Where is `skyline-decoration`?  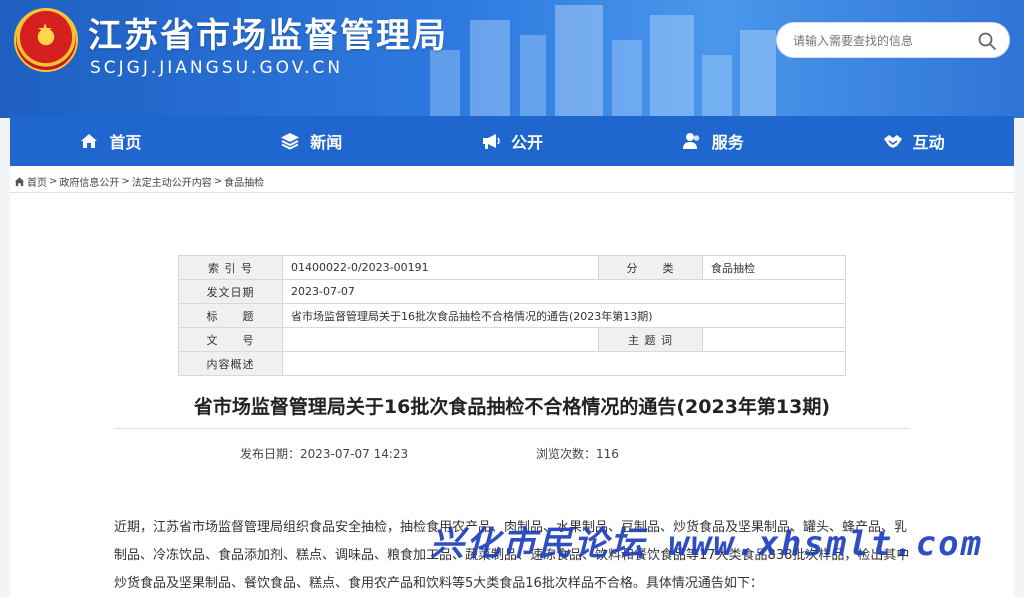 skyline-decoration is located at coordinates (603, 61).